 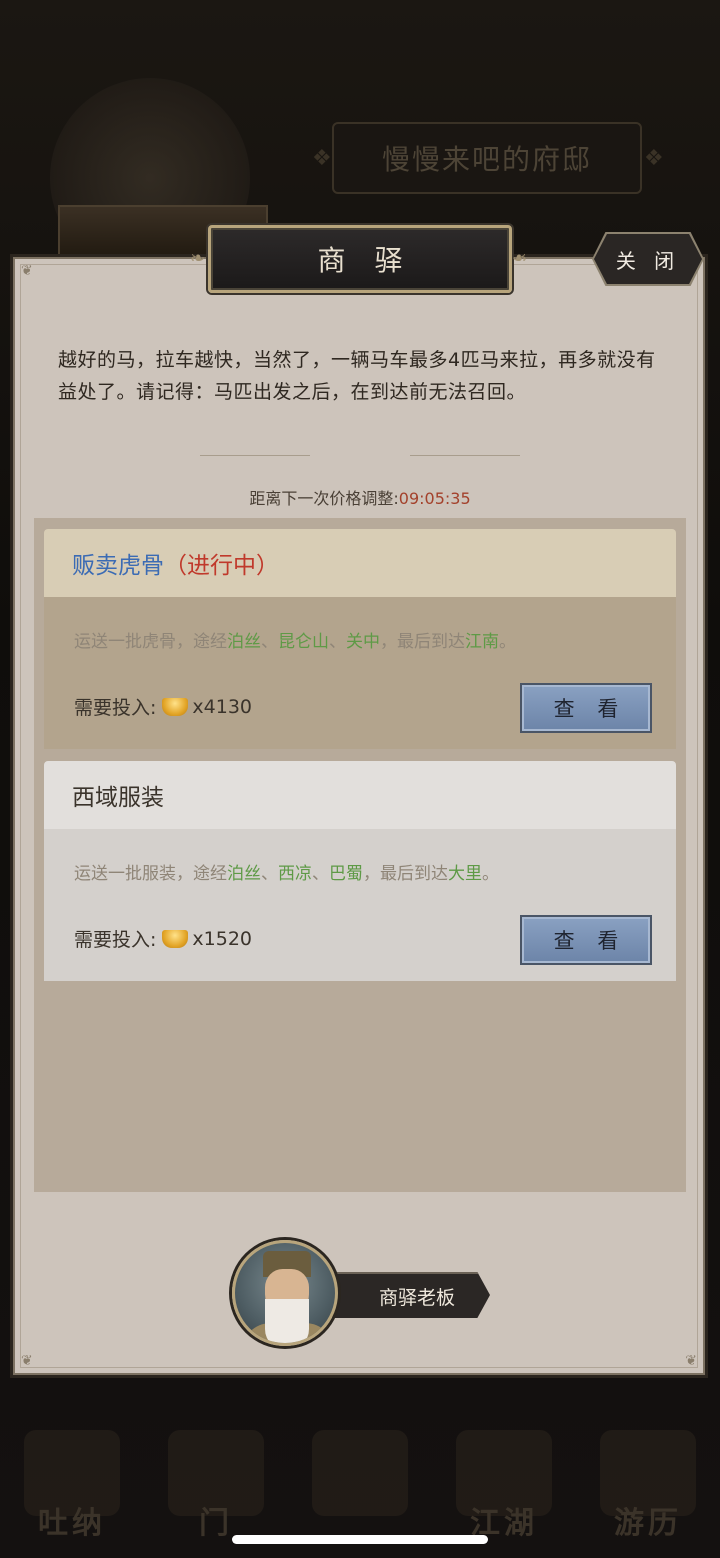 What do you see at coordinates (360, 795) in the screenshot?
I see `card-header: 西域服装` at bounding box center [360, 795].